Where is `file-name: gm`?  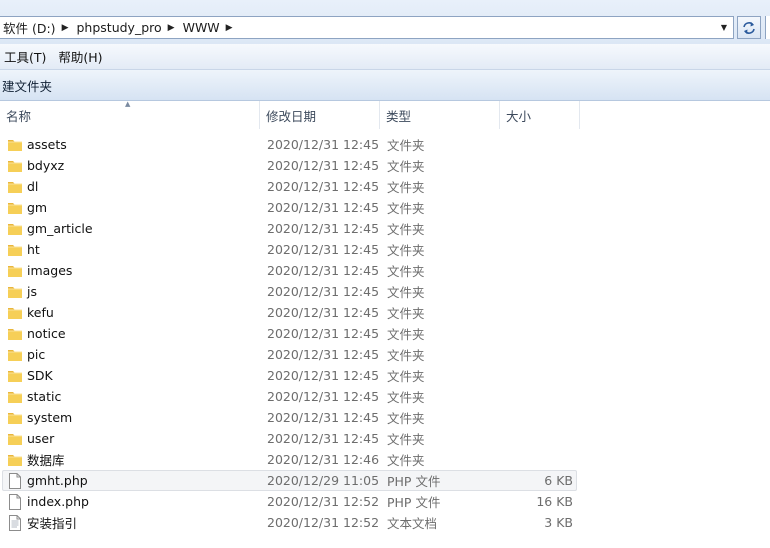 file-name: gm is located at coordinates (37, 207).